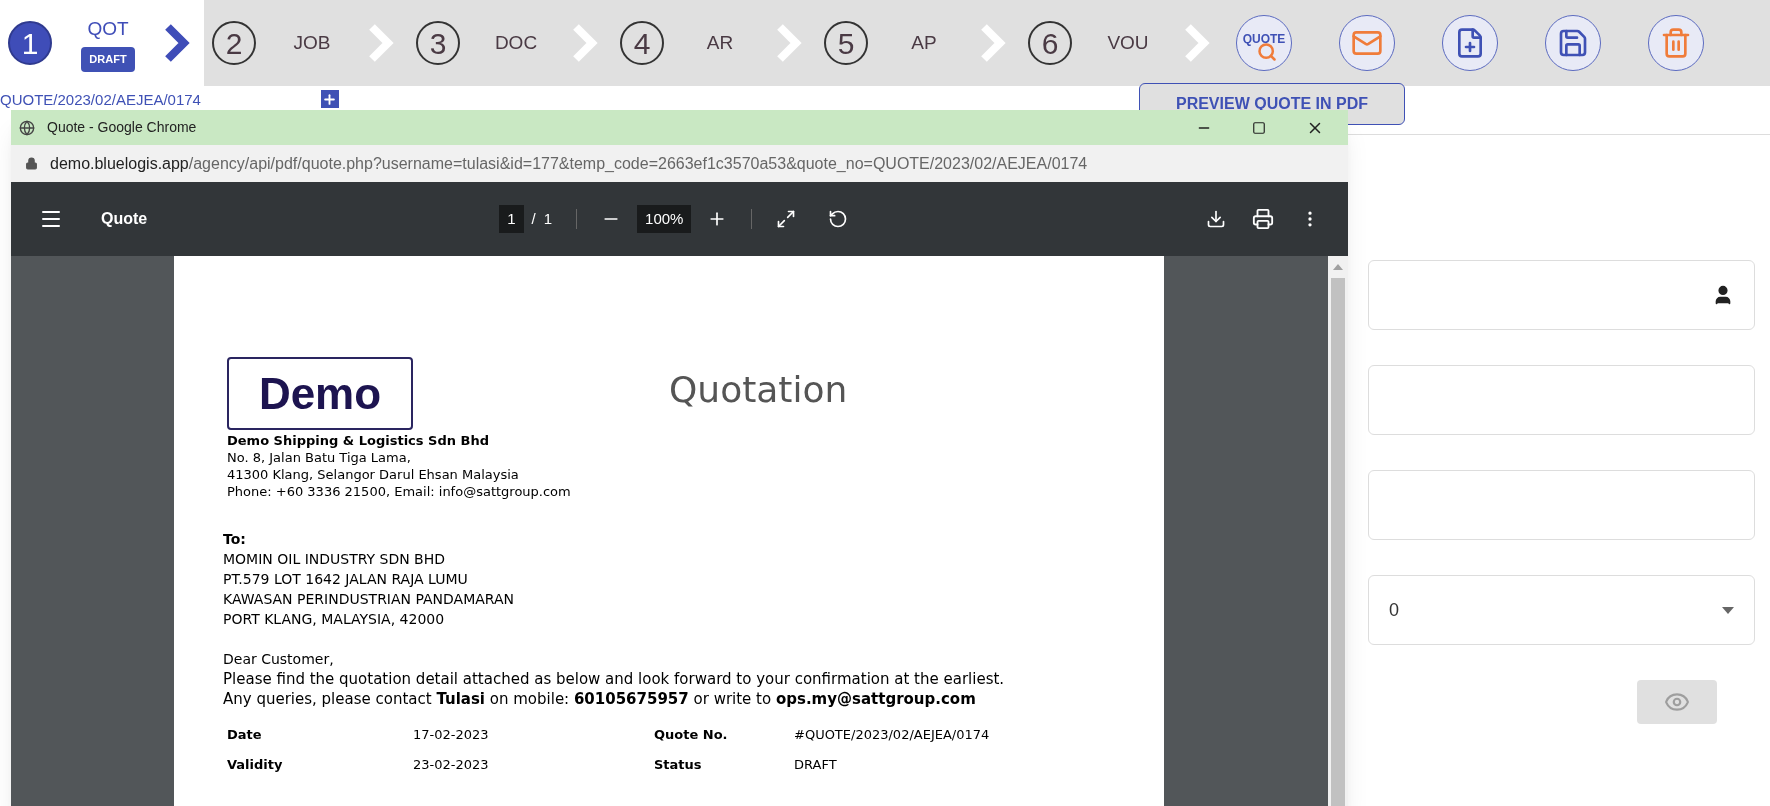 This screenshot has width=1770, height=806. I want to click on maximize-icon, so click(1259, 127).